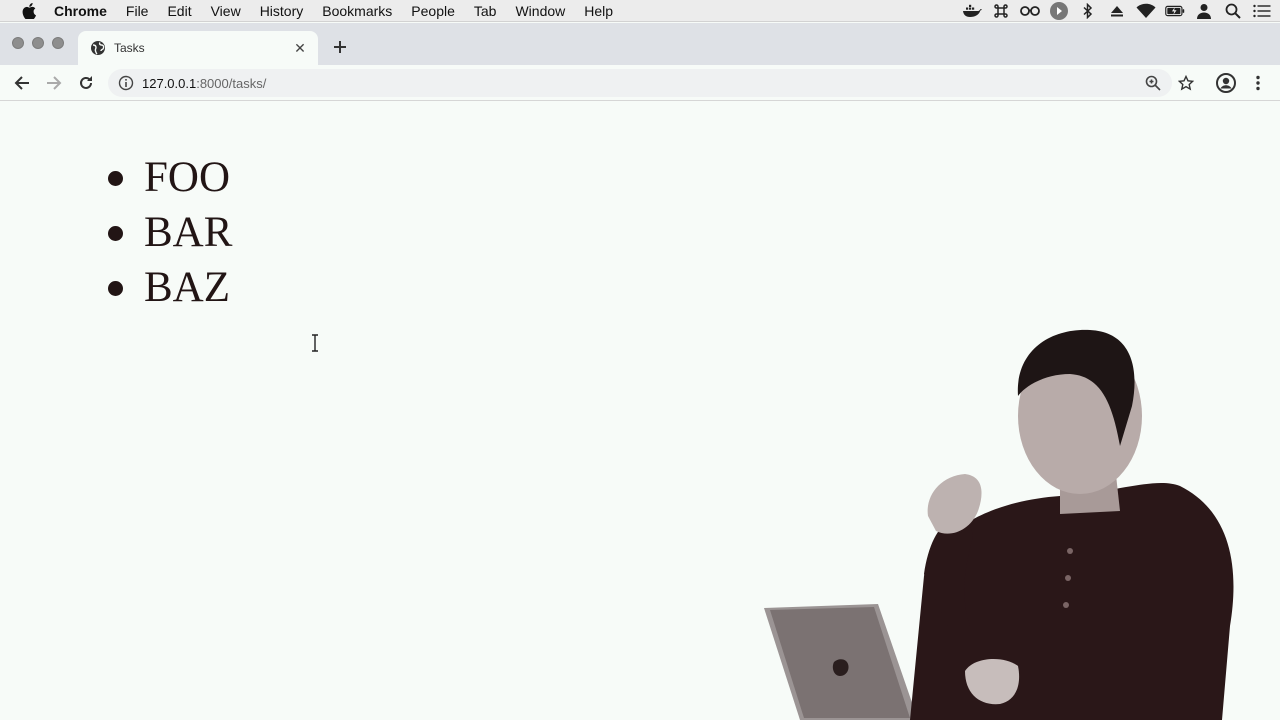 The image size is (1280, 720). I want to click on menu-app-chrome: Chrome, so click(80, 11).